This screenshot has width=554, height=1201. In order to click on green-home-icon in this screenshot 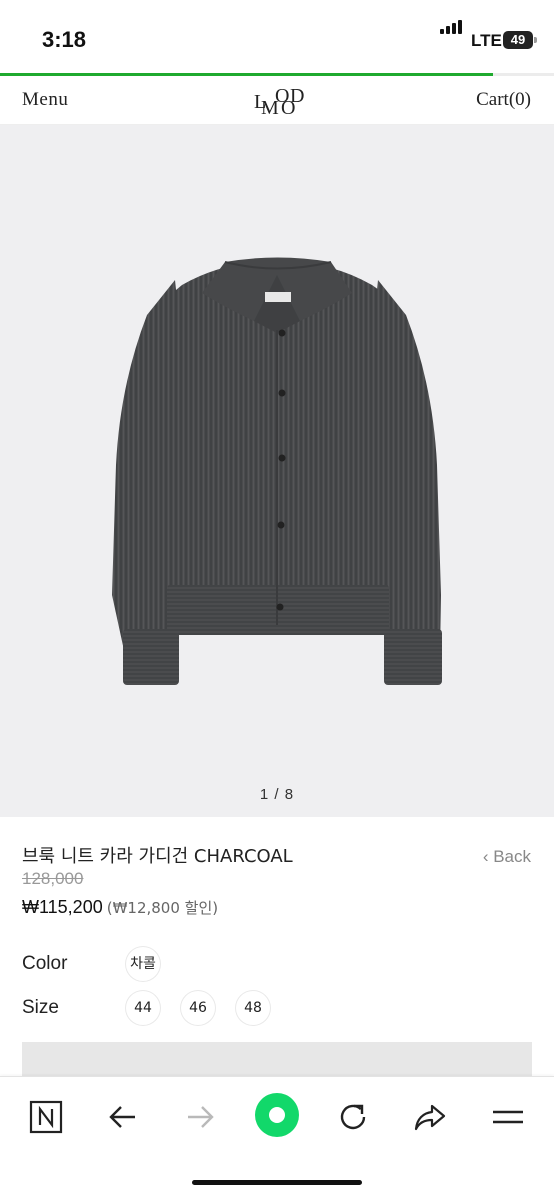, I will do `click(277, 1115)`.